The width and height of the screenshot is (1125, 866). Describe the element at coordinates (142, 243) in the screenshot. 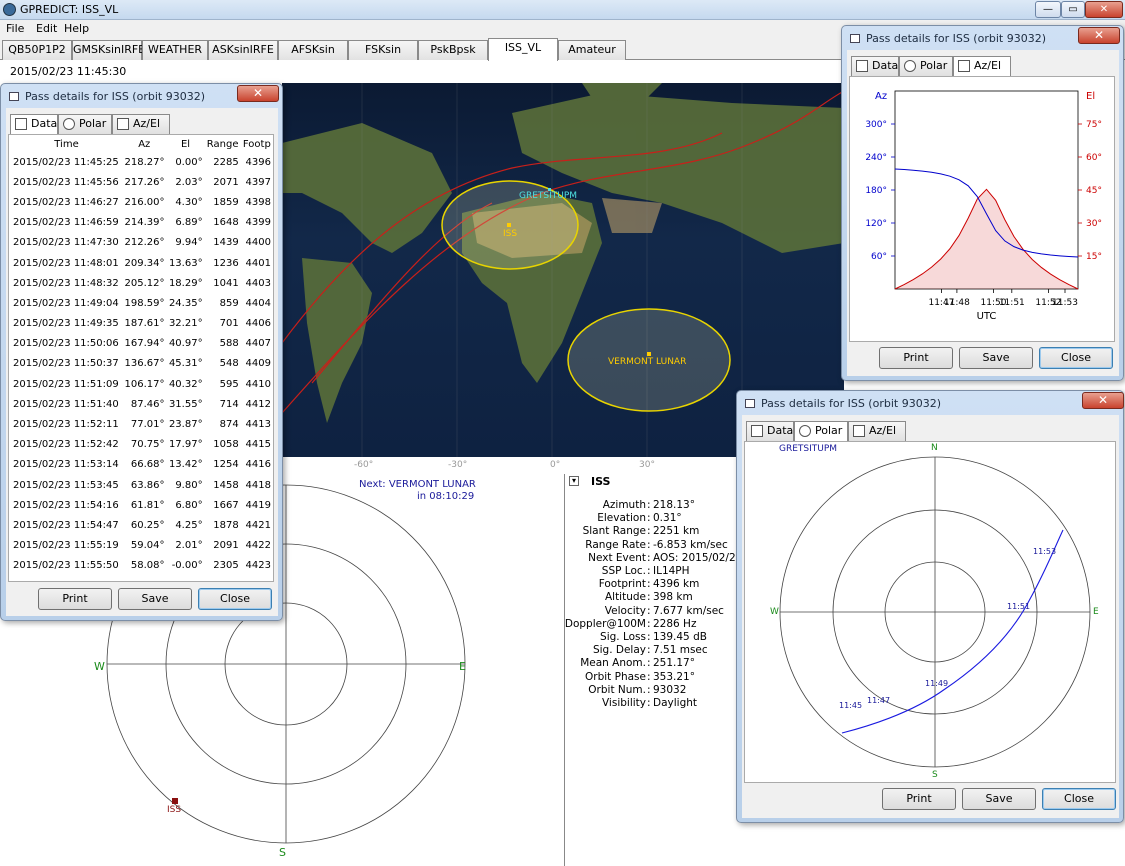

I see `table-row: 2015/02/23 11:47:30 212.26° 9.94° 1439 4400` at that location.